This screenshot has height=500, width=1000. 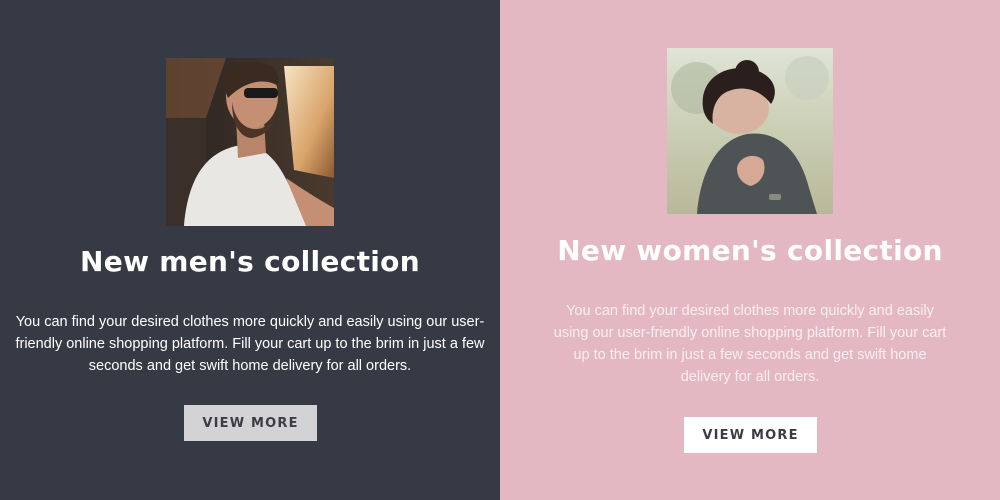 I want to click on men-collection-photo, so click(x=250, y=142).